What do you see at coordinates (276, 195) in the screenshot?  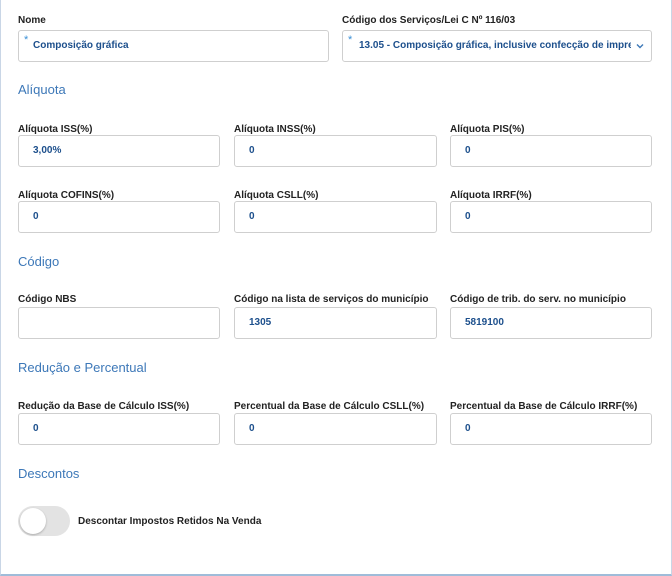 I see `aliquota-csll-label: Alíquota CSLL(%)` at bounding box center [276, 195].